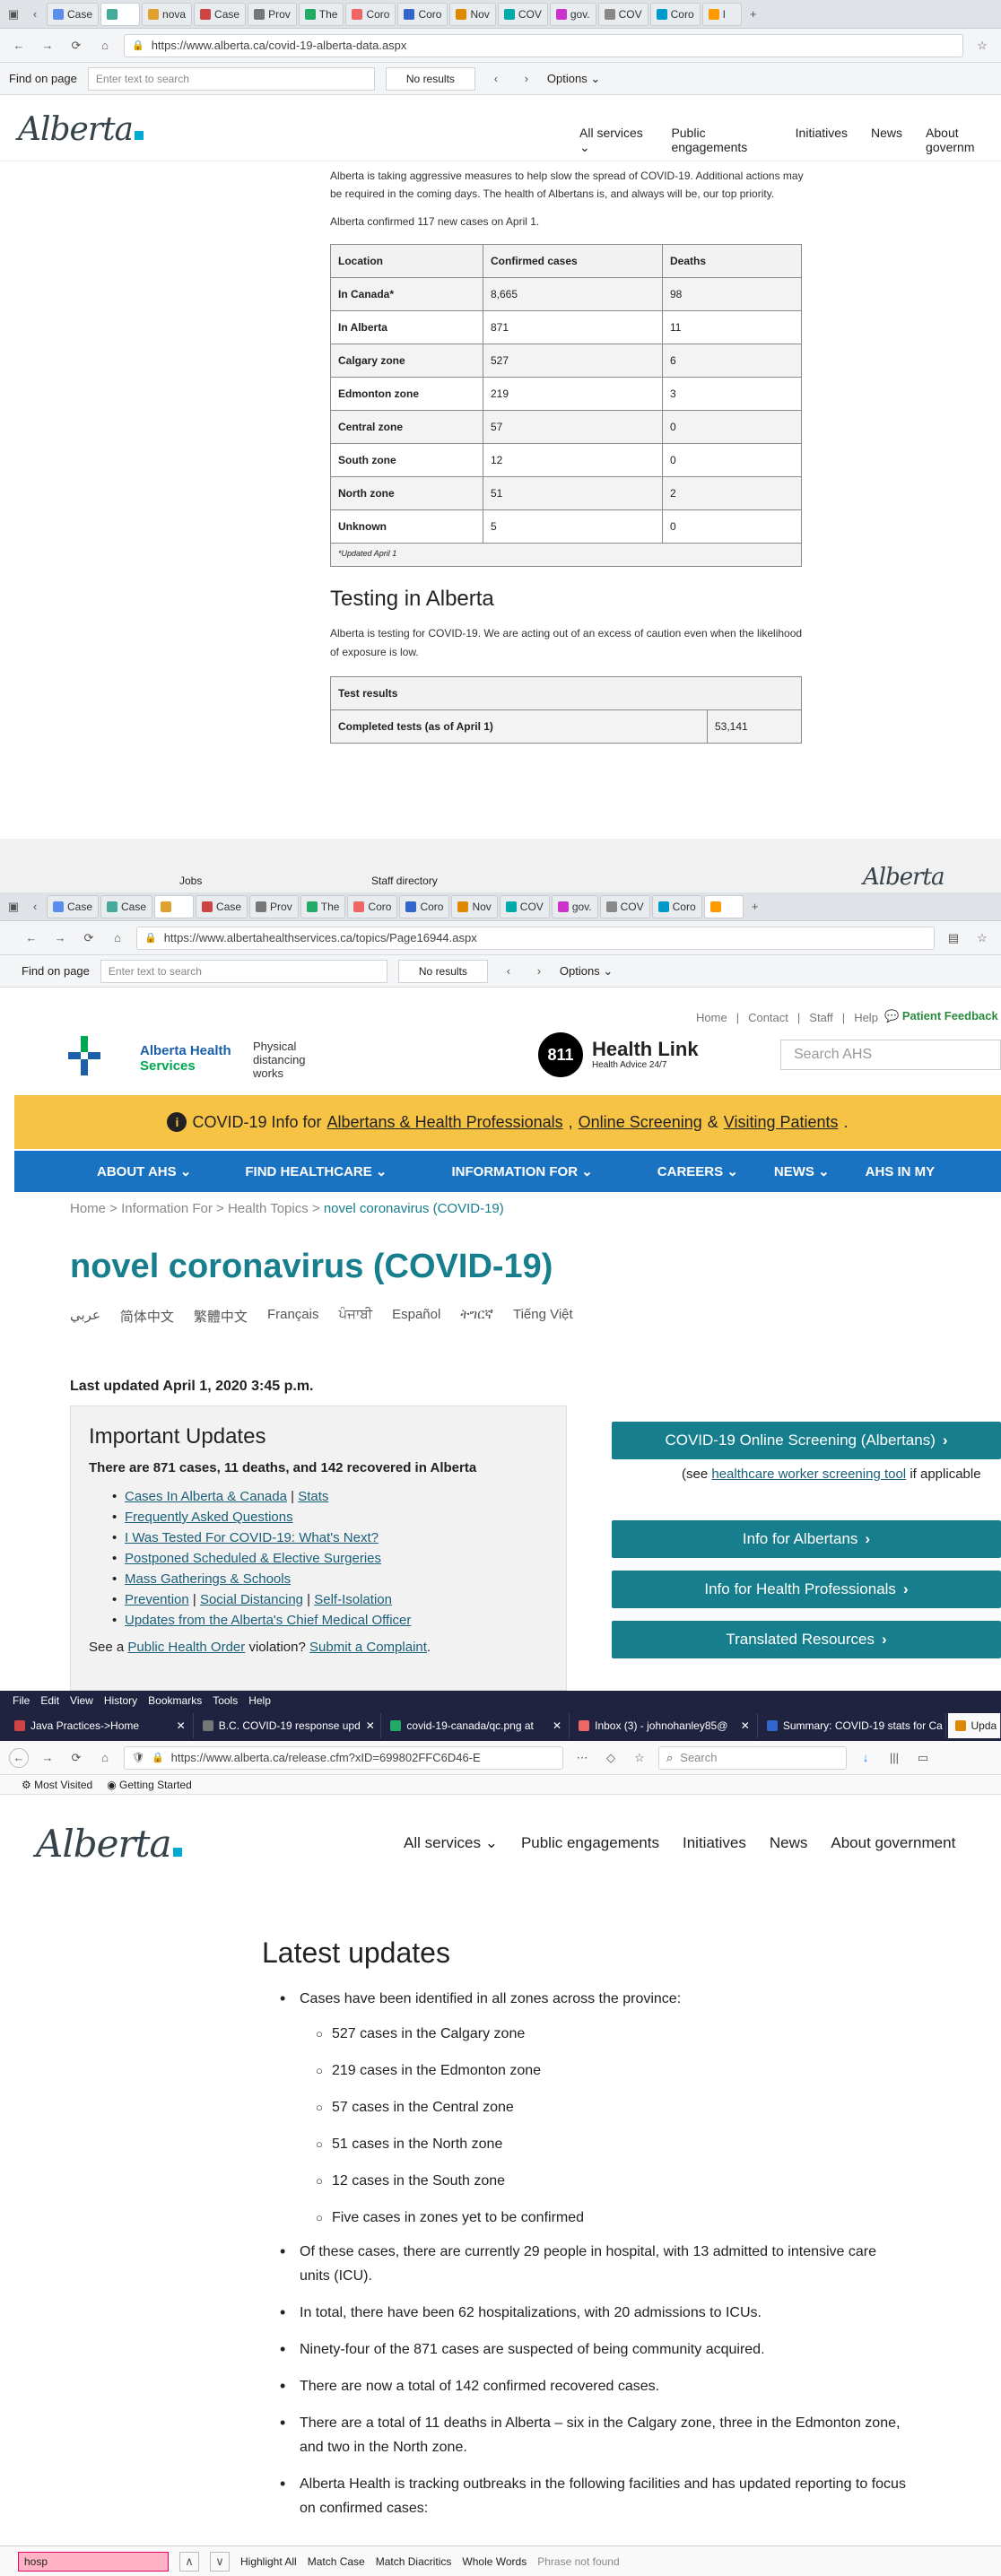  What do you see at coordinates (543, 1316) in the screenshot?
I see `language-link: Tiếng Việt` at bounding box center [543, 1316].